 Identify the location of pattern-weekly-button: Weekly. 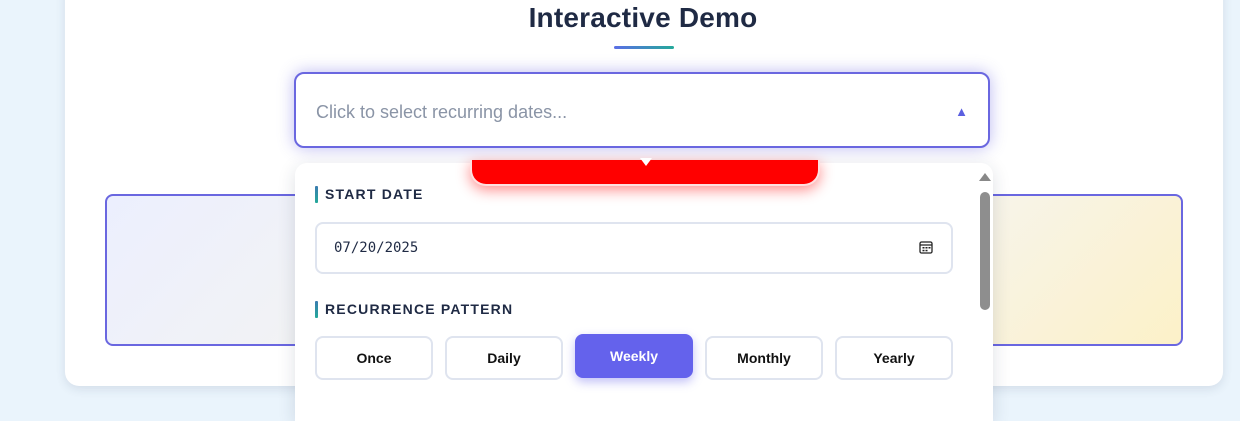
(634, 356).